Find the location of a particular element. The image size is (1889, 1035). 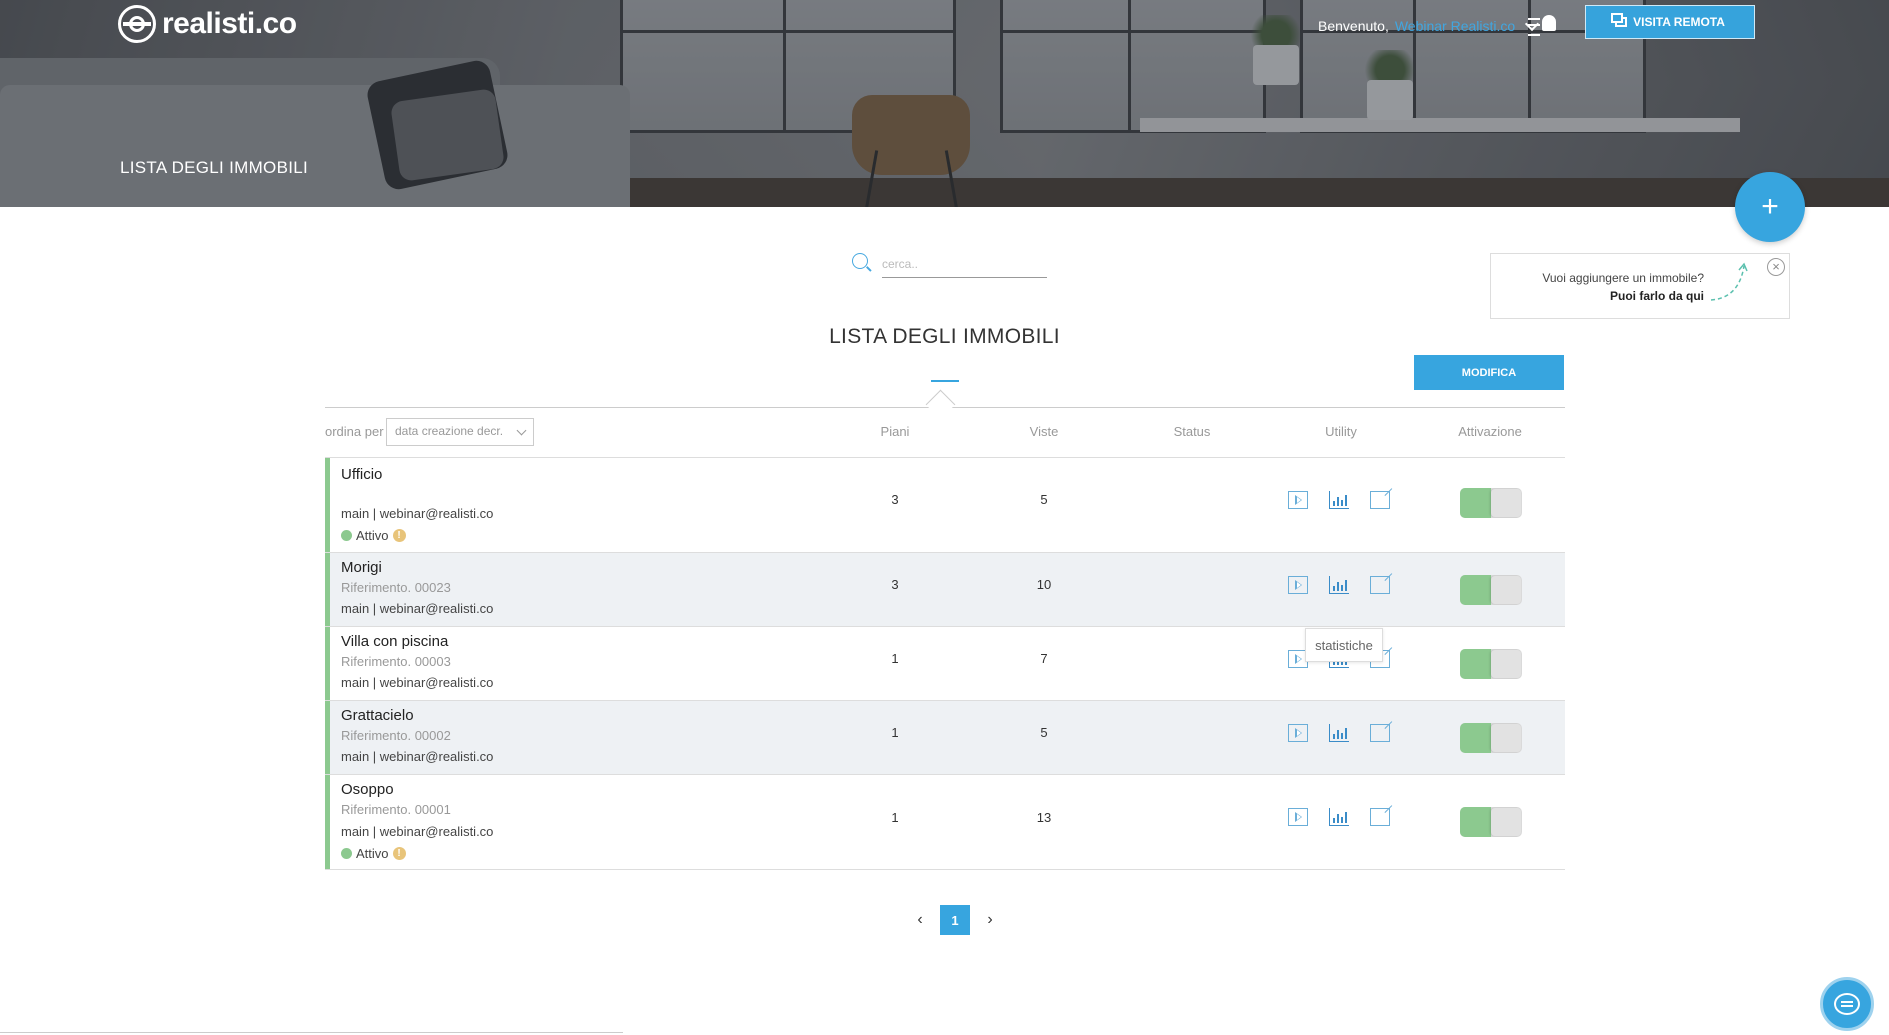

edit-button: MODIFICA is located at coordinates (1489, 372).